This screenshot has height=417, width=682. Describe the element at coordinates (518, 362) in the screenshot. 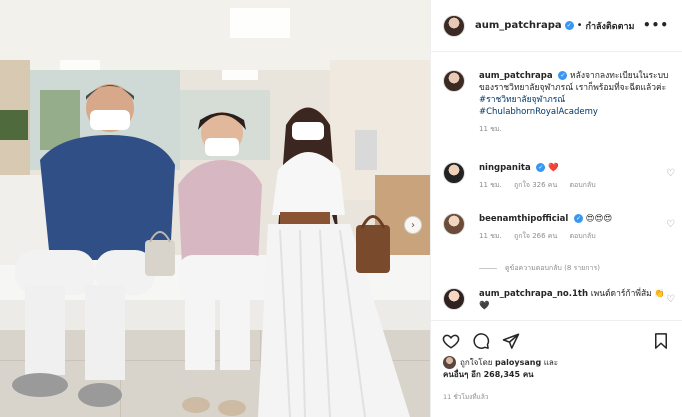

I see `likes-user: paloysang` at that location.